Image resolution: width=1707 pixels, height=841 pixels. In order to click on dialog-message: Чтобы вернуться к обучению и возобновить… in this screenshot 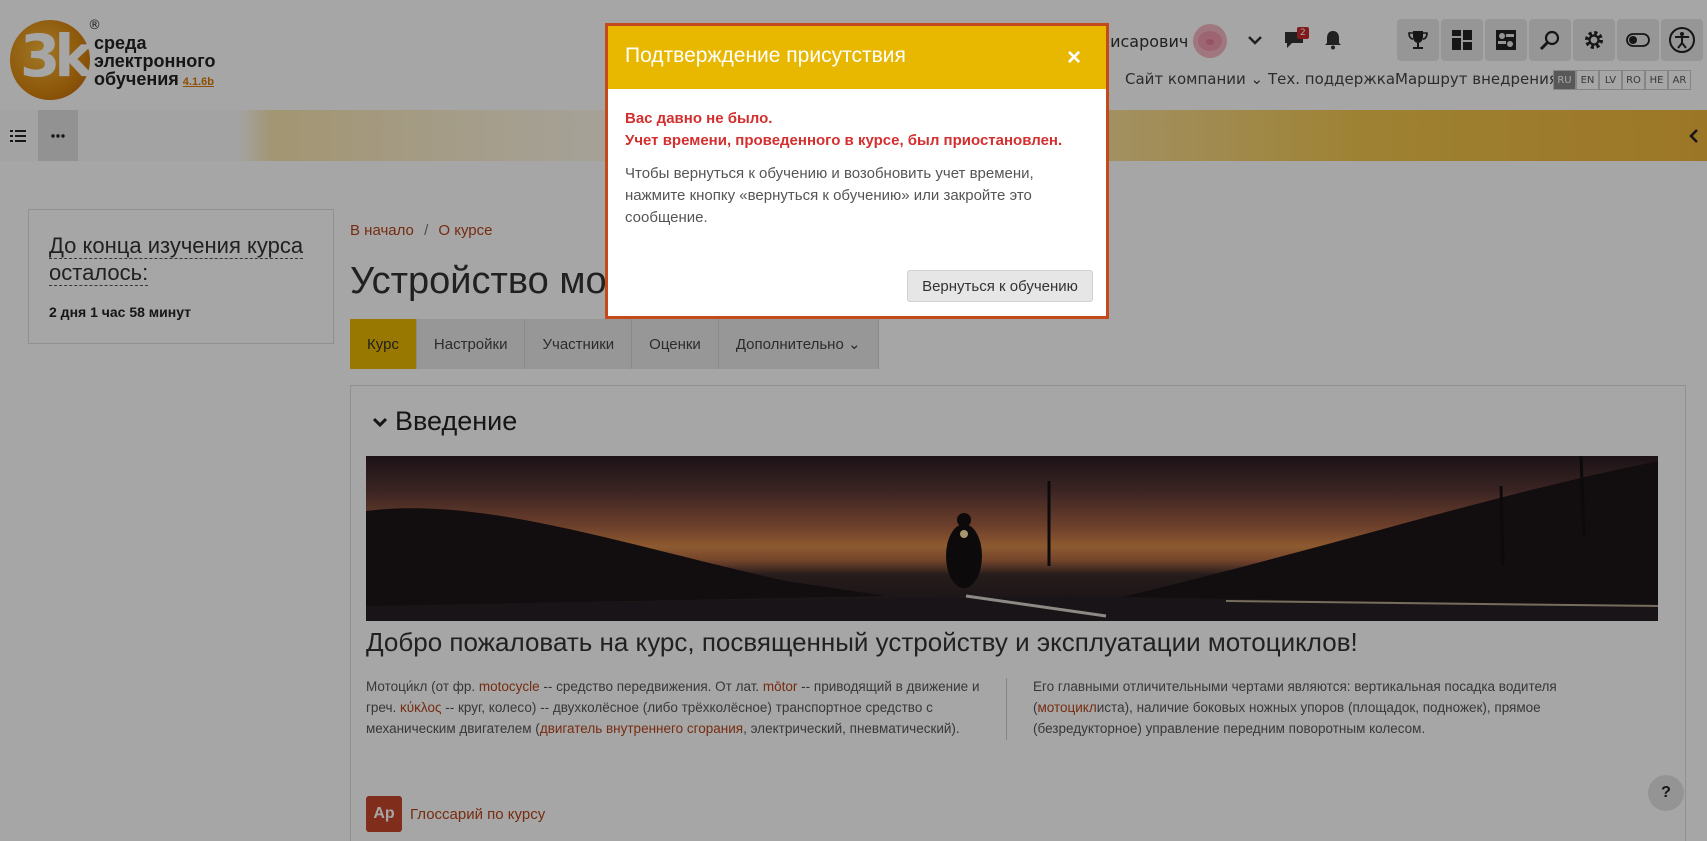, I will do `click(829, 195)`.